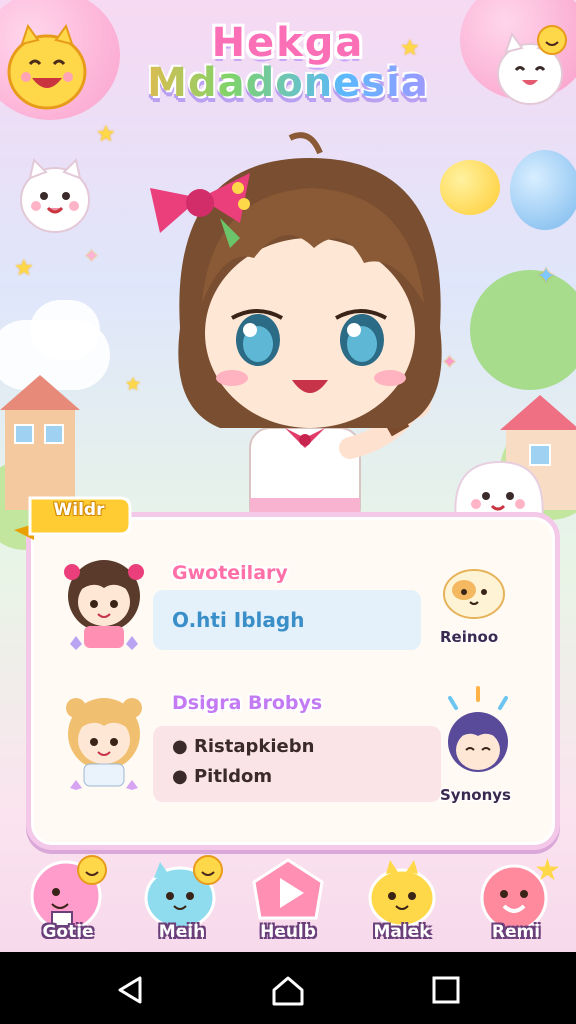 The width and height of the screenshot is (576, 1024). What do you see at coordinates (288, 889) in the screenshot?
I see `play-icon` at bounding box center [288, 889].